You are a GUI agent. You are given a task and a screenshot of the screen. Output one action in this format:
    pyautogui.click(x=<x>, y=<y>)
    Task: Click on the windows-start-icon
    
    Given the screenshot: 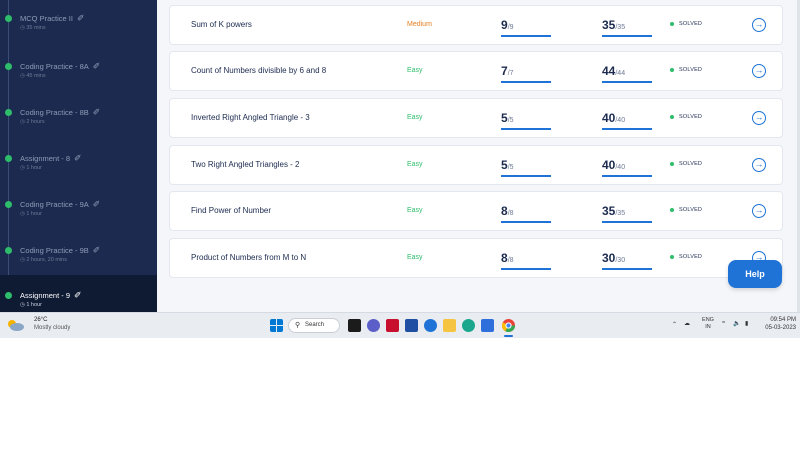 What is the action you would take?
    pyautogui.click(x=276, y=325)
    